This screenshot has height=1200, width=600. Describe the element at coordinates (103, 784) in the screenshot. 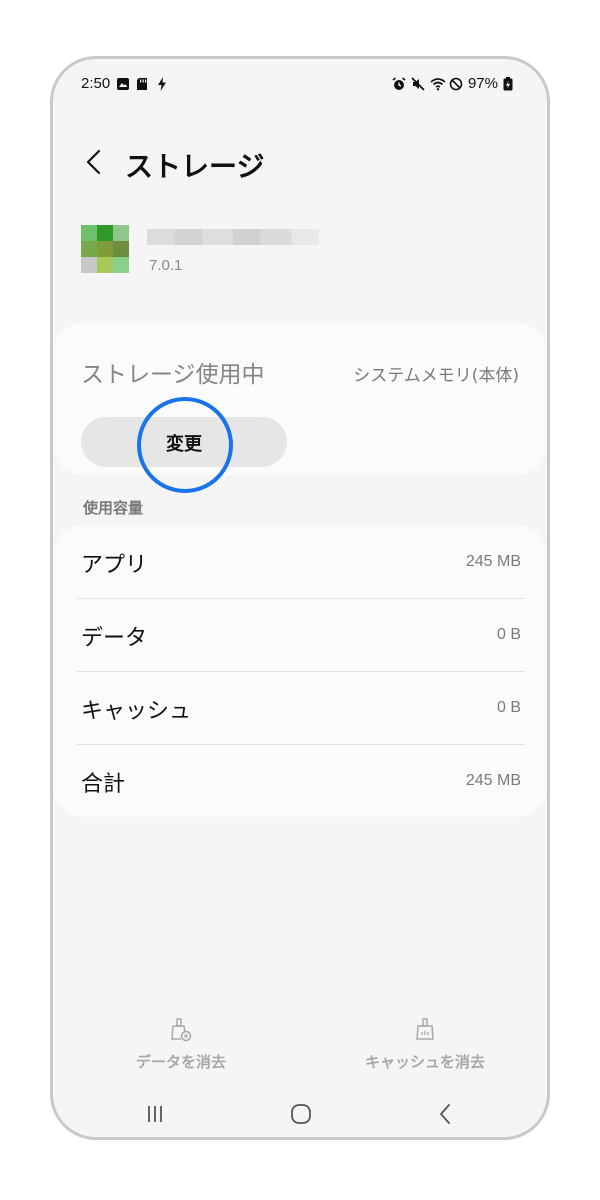

I see `usage-row-label: 合計` at that location.